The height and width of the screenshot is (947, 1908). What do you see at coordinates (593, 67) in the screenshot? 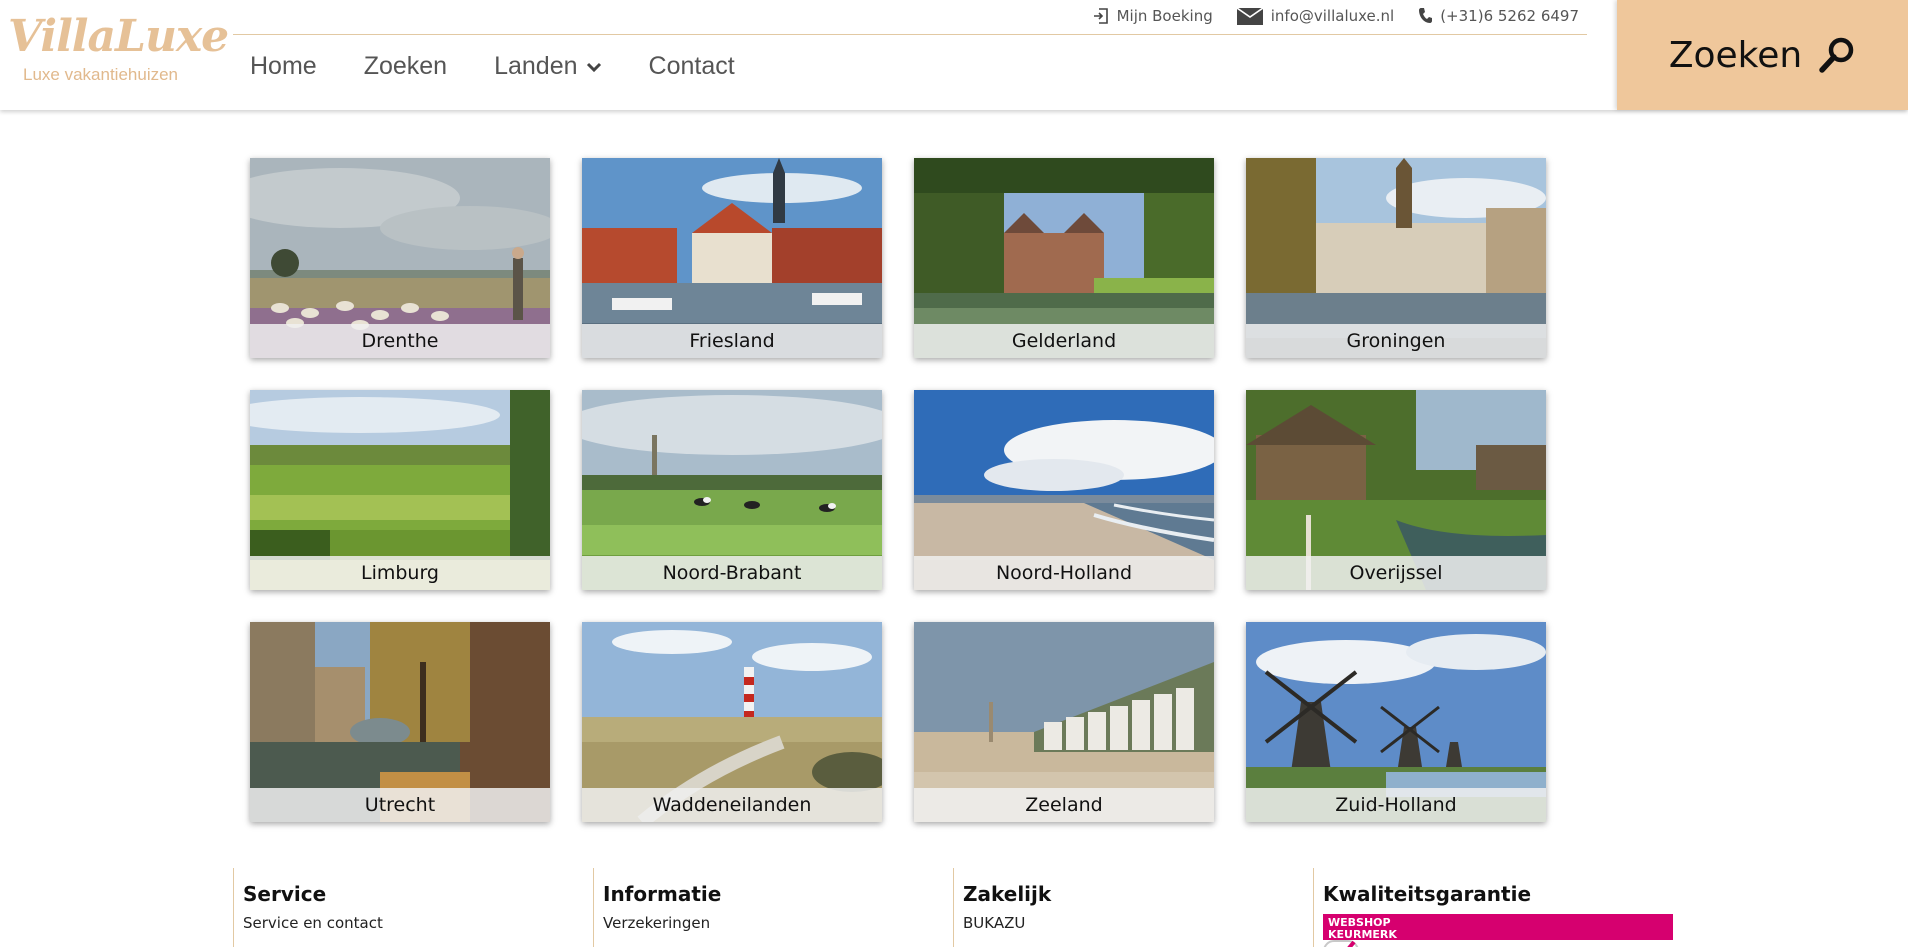
I see `chevron-down-icon` at bounding box center [593, 67].